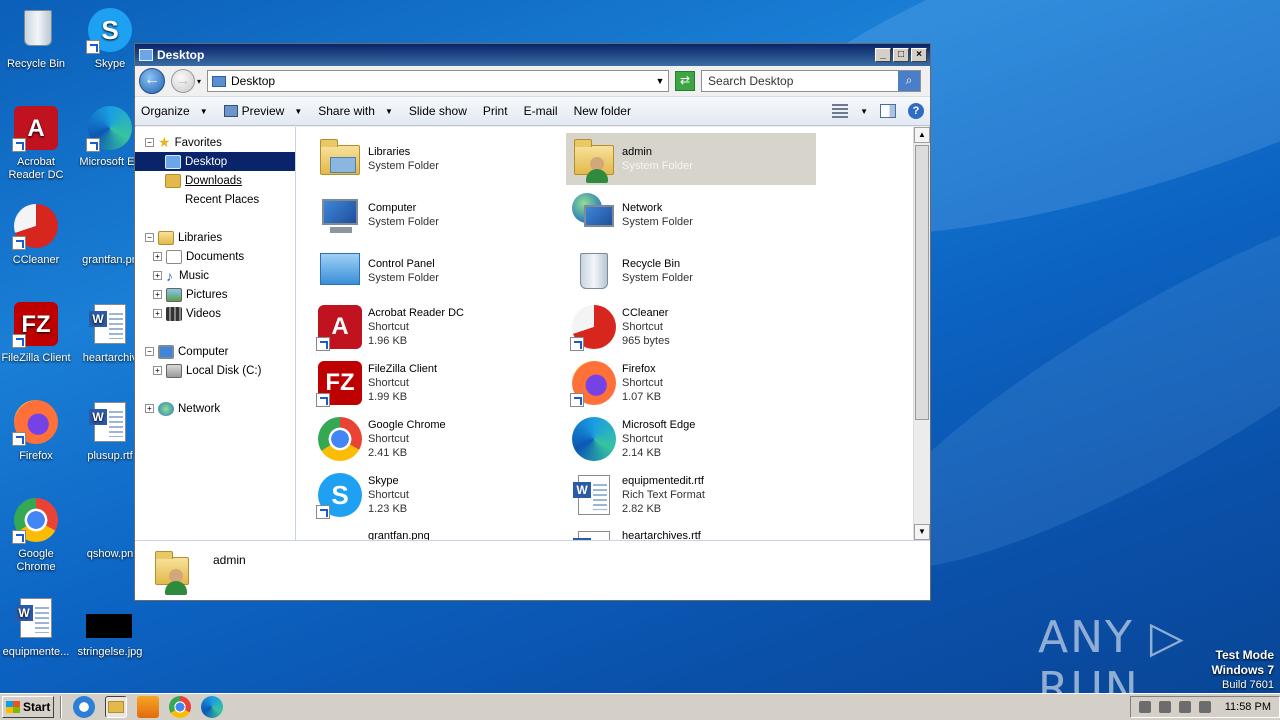  What do you see at coordinates (183, 81) in the screenshot?
I see `forward-button: →` at bounding box center [183, 81].